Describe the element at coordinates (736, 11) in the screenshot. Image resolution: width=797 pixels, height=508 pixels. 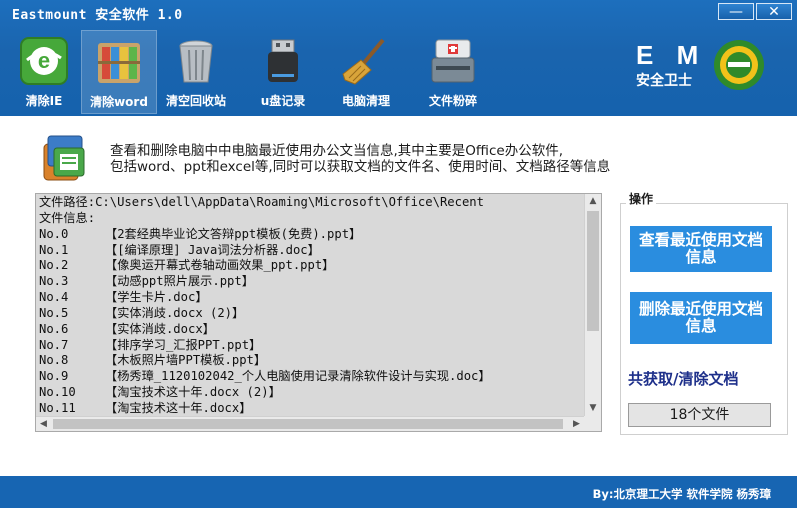
I see `minimize-button: —` at that location.